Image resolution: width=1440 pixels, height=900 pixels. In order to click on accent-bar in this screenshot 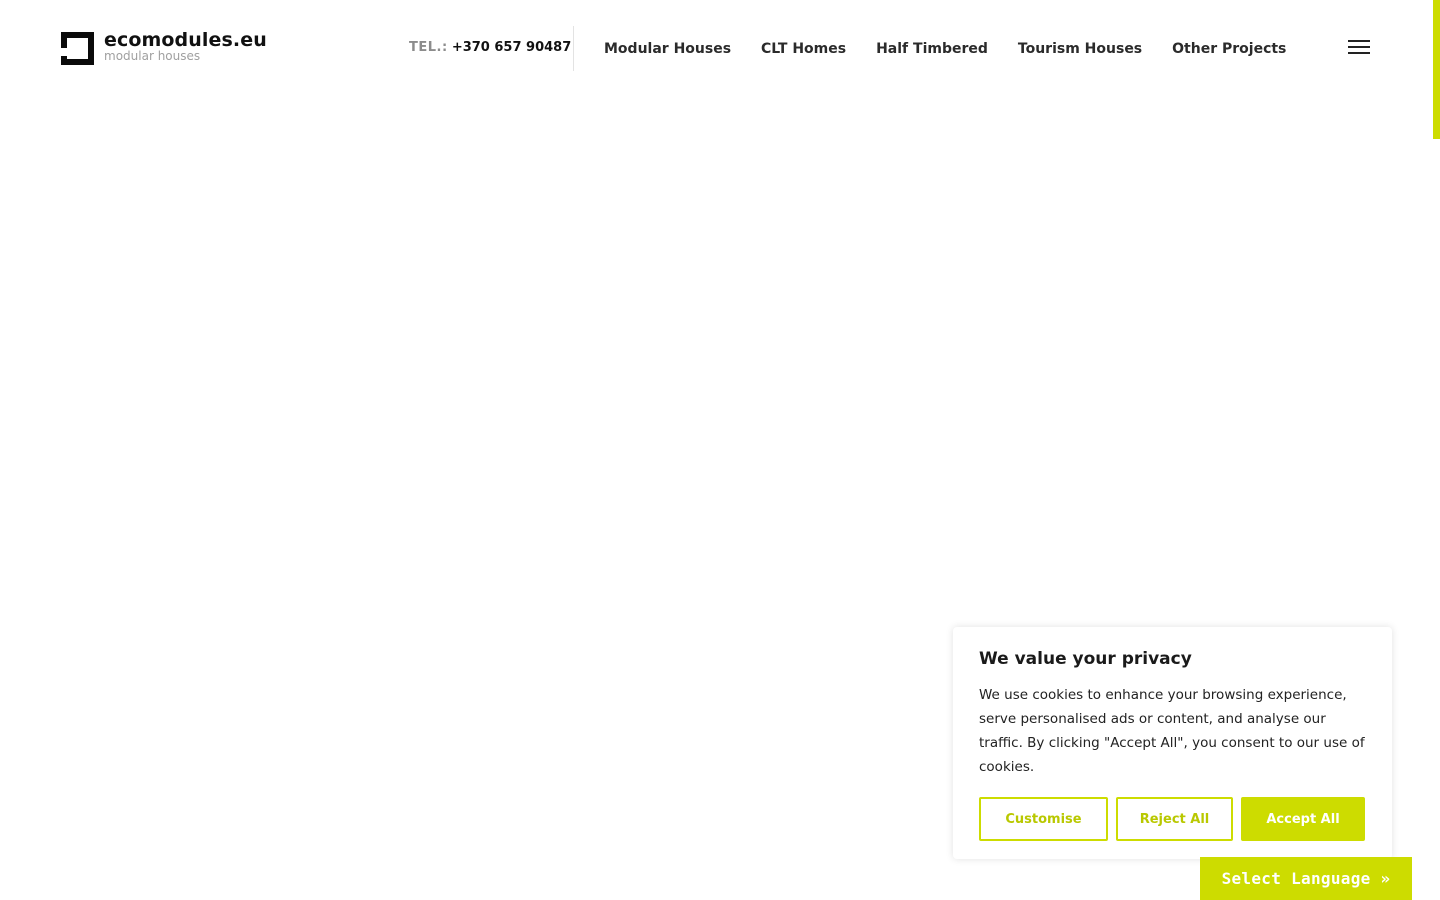, I will do `click(1436, 69)`.